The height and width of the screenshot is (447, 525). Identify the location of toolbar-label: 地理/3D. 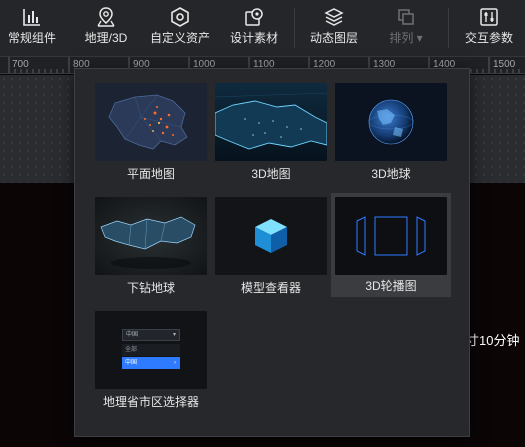
(106, 38).